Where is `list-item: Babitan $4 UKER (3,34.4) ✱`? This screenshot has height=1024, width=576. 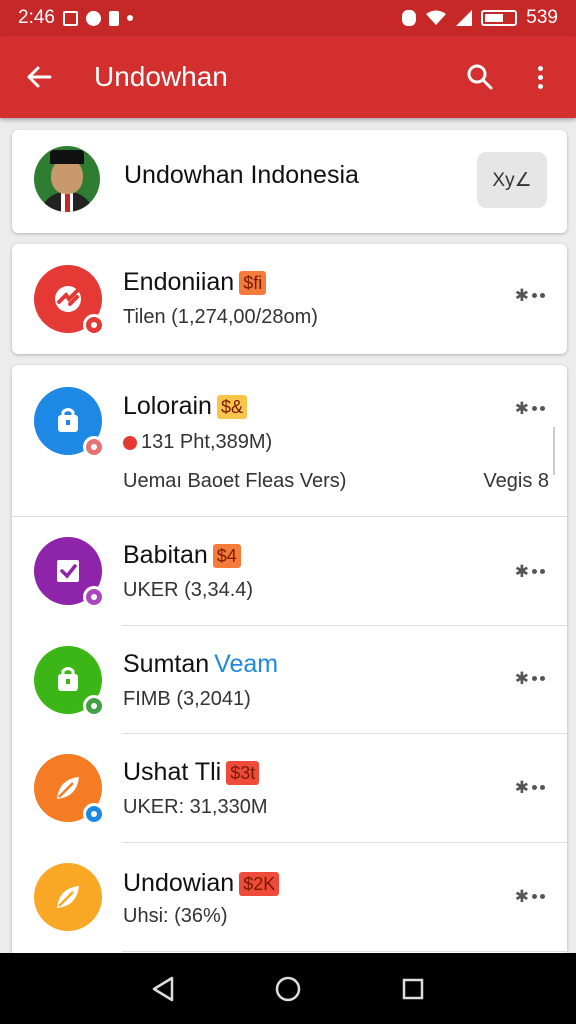 list-item: Babitan $4 UKER (3,34.4) ✱ is located at coordinates (289, 571).